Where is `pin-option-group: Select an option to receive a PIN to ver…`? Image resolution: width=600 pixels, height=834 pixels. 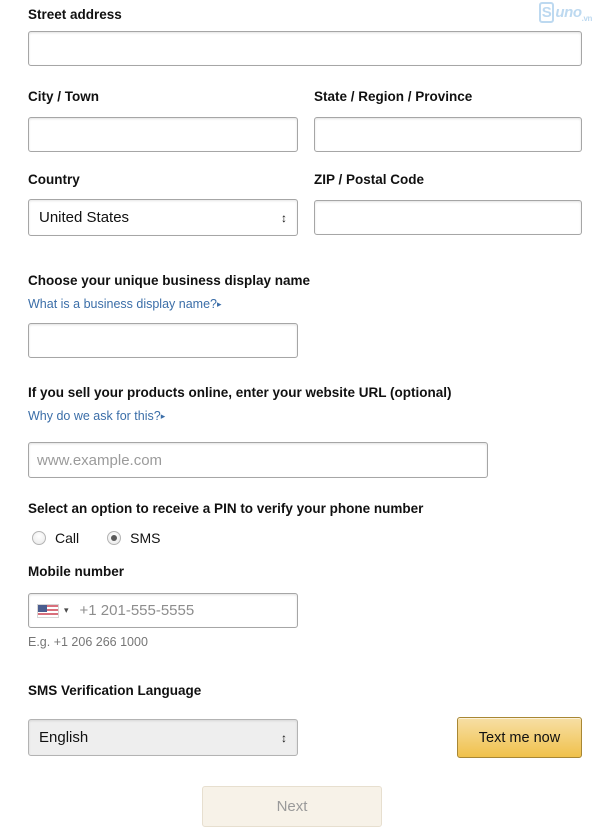
pin-option-group: Select an option to receive a PIN to ver… is located at coordinates (305, 509).